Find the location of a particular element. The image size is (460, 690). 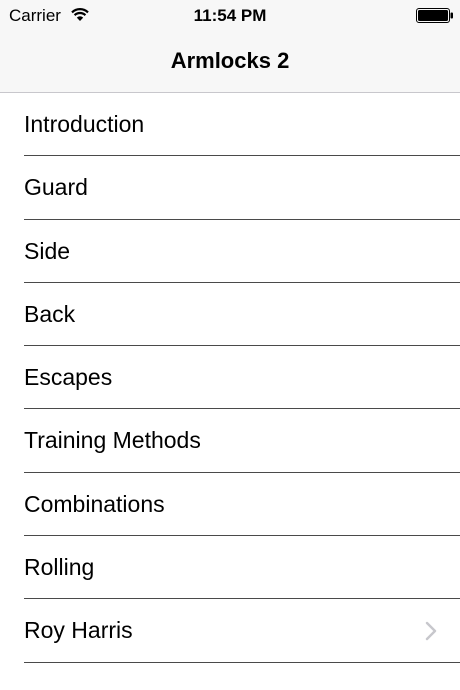

list-item-roy-harris: Roy Harris is located at coordinates (230, 631).